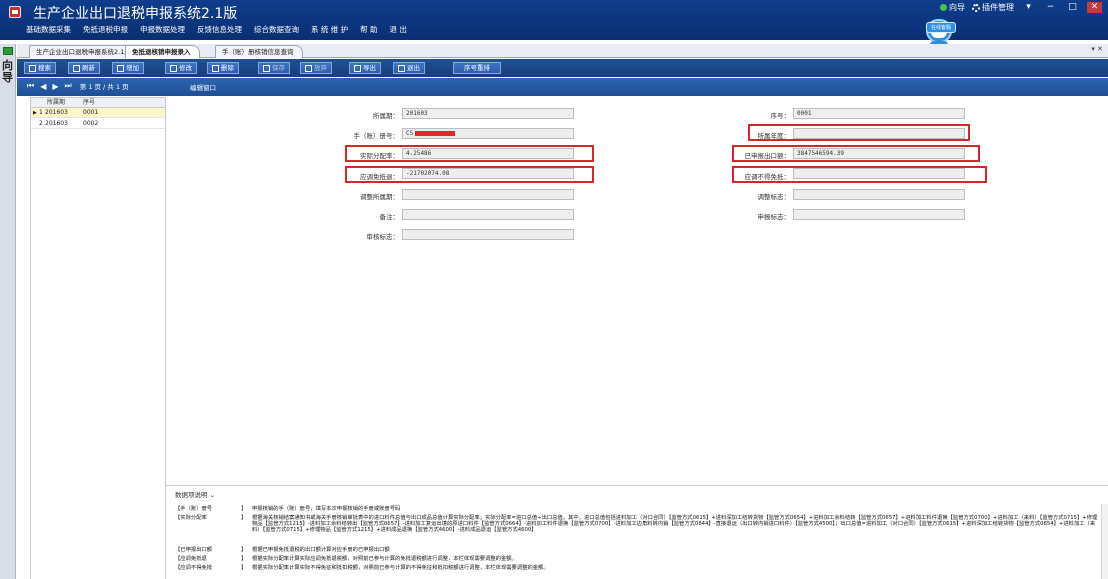 This screenshot has width=1108, height=579. I want to click on online-service-badge: 在线客服, so click(940, 27).